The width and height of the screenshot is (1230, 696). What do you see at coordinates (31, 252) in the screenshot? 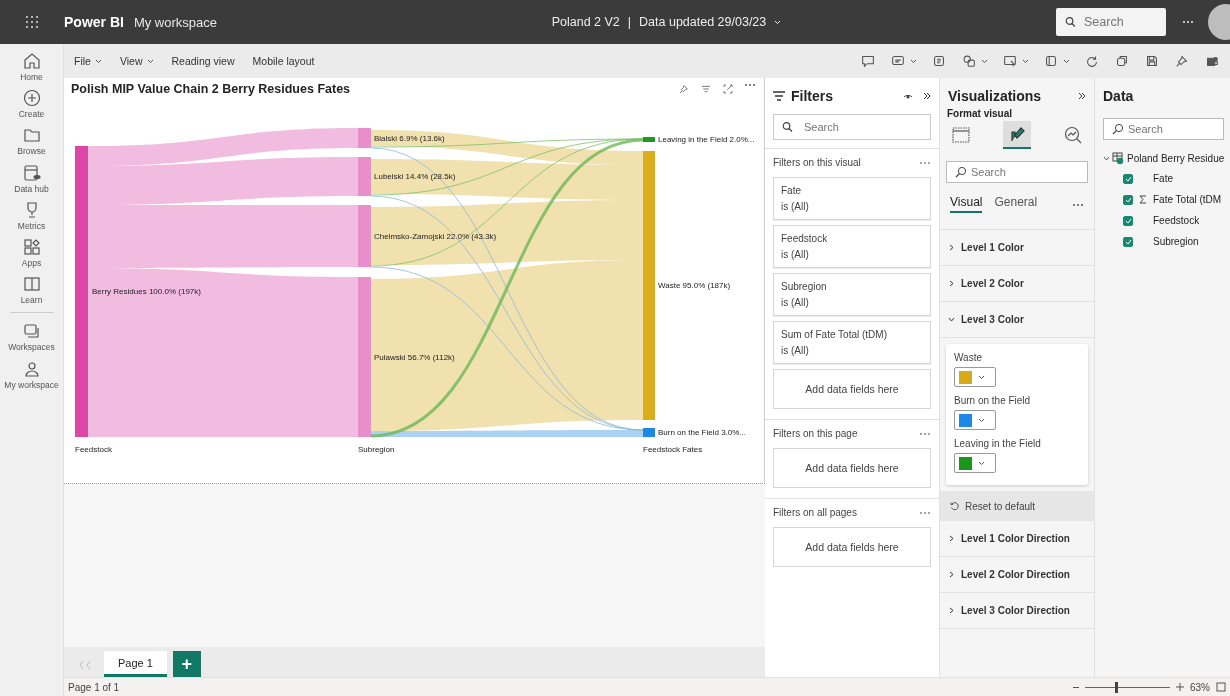
I see `nav-item: Apps` at bounding box center [31, 252].